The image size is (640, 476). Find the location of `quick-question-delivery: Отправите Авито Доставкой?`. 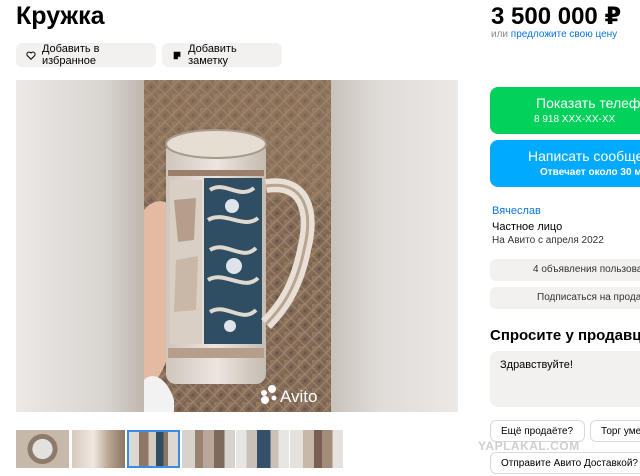

quick-question-delivery: Отправите Авито Доставкой? is located at coordinates (565, 463).